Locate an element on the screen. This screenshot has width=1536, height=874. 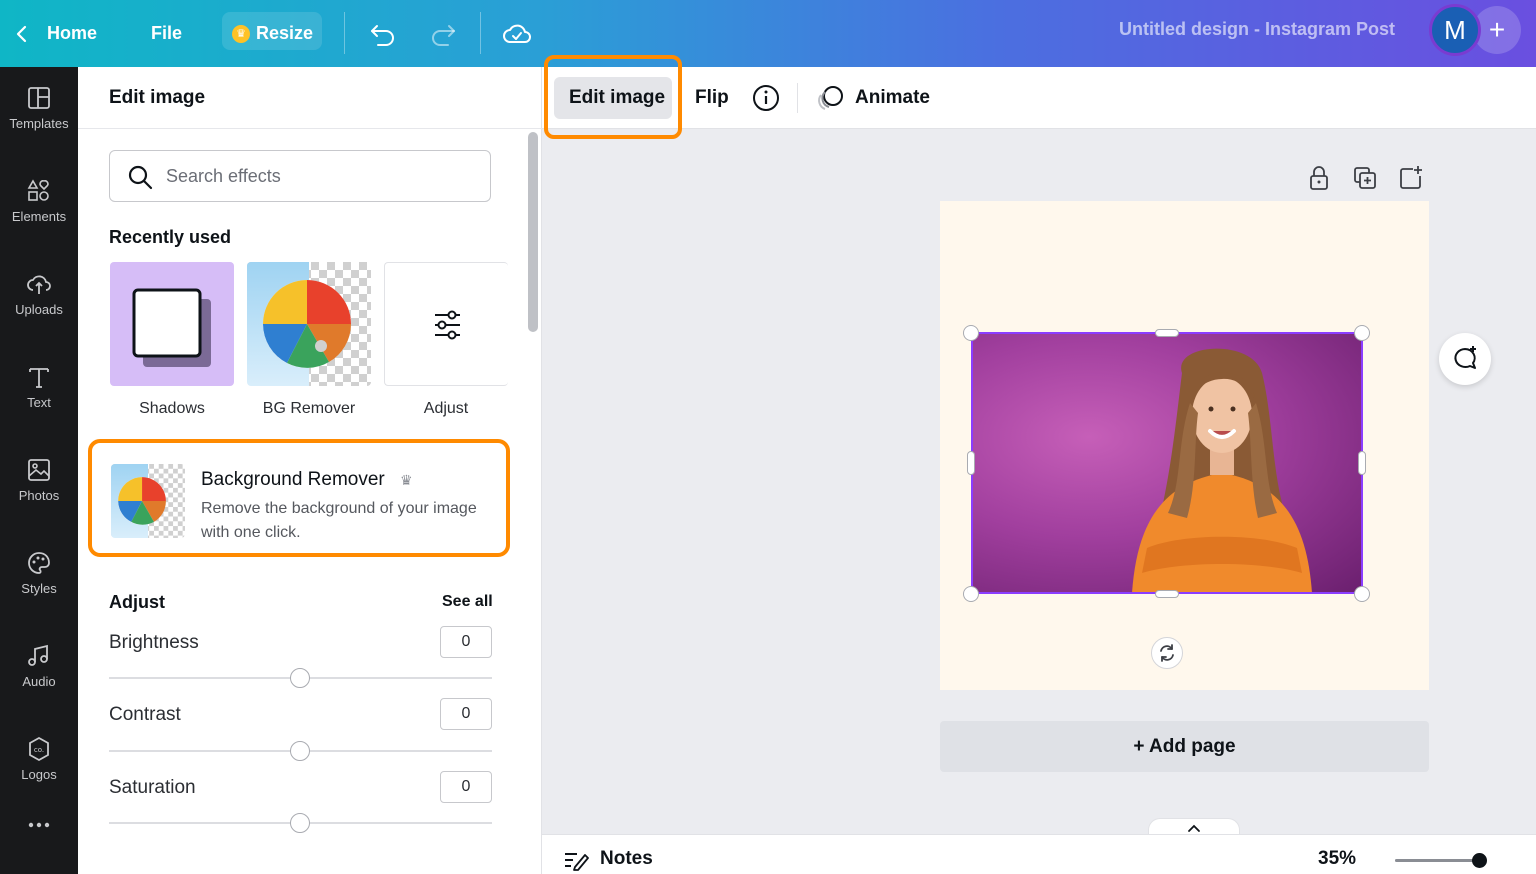
contrast-label: Contrast is located at coordinates (145, 714).